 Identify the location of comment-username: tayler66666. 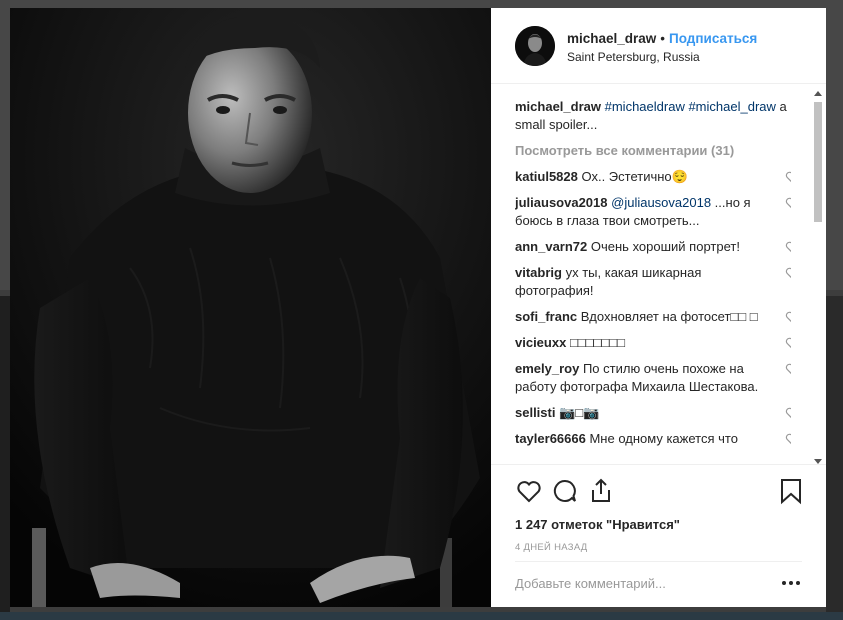
(550, 438).